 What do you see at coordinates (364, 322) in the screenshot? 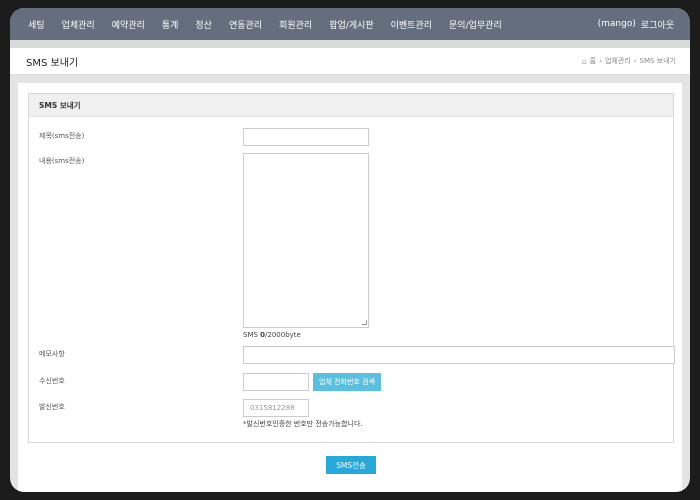
I see `resize-handle-icon` at bounding box center [364, 322].